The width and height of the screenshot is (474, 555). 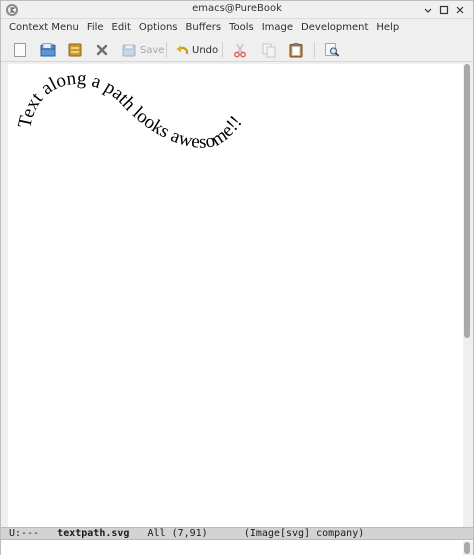 I want to click on close-window-button, so click(x=460, y=10).